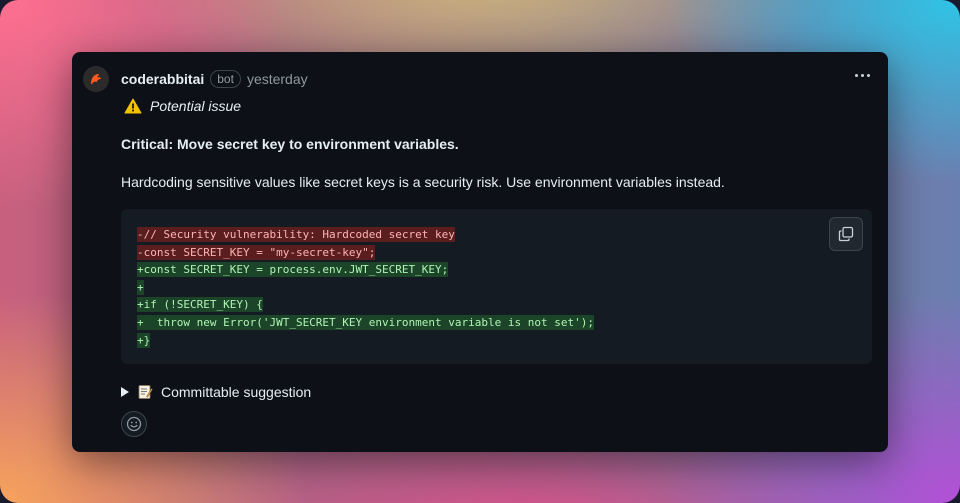  Describe the element at coordinates (225, 79) in the screenshot. I see `bot-badge: bot` at that location.